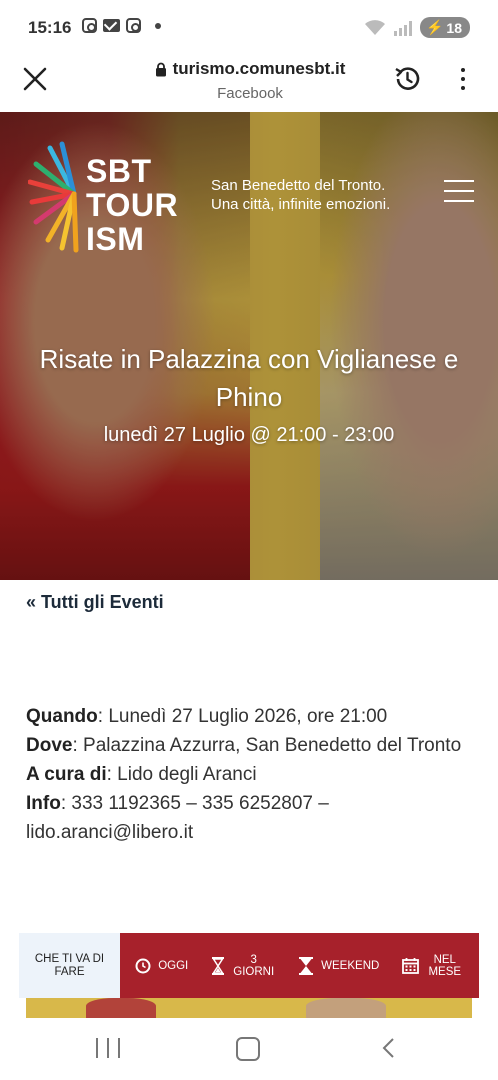  Describe the element at coordinates (143, 965) in the screenshot. I see `clock-icon` at that location.